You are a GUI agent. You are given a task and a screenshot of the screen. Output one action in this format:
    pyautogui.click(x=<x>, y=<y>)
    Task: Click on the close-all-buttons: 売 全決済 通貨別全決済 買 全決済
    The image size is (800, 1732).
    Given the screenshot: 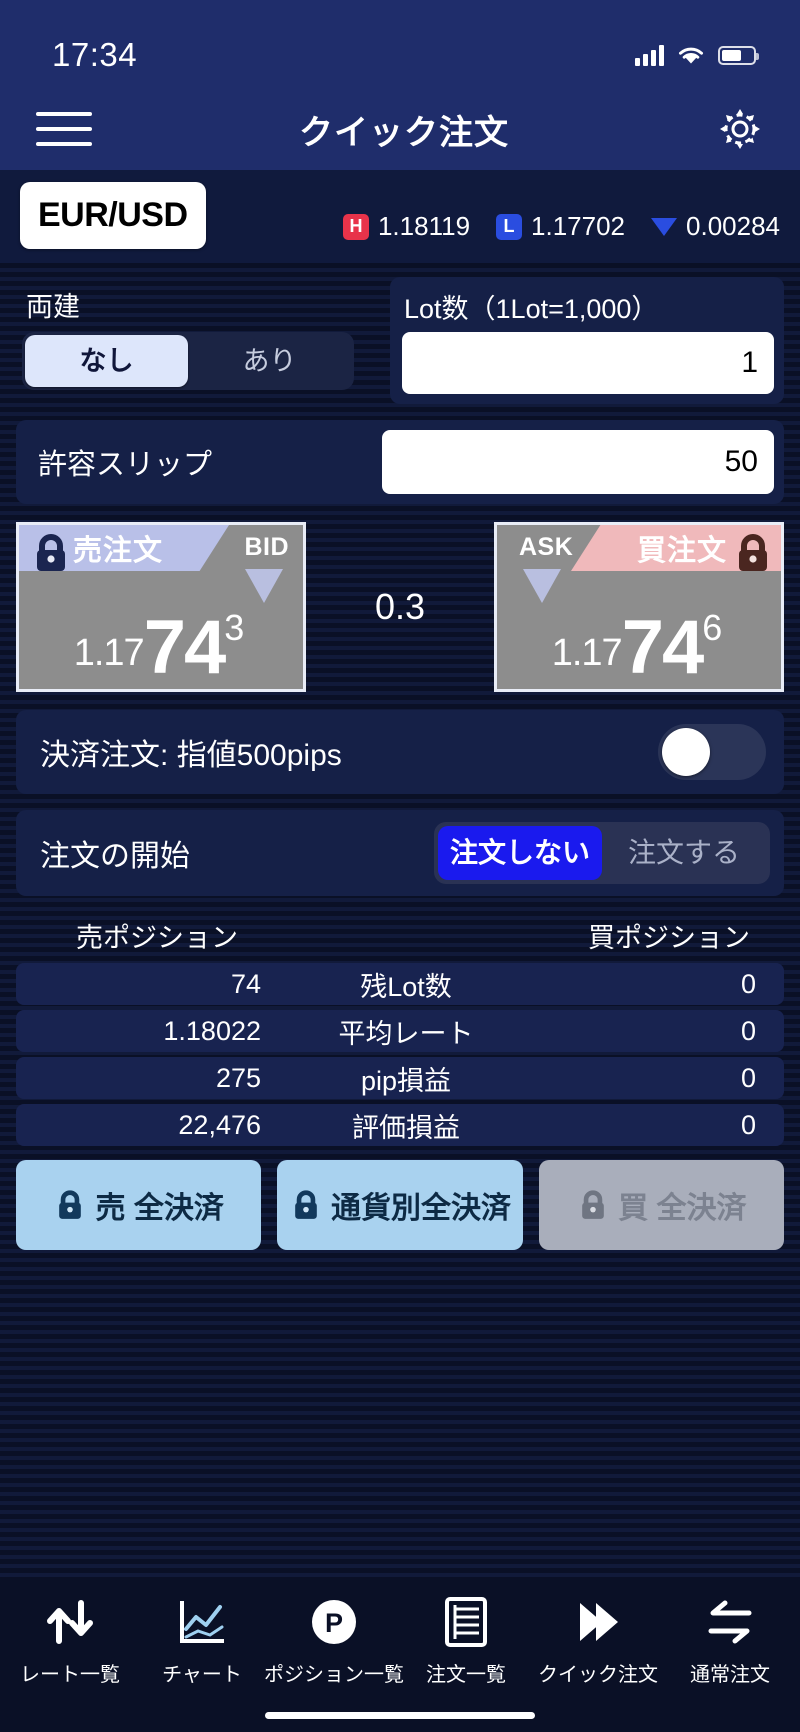 What is the action you would take?
    pyautogui.click(x=400, y=1205)
    